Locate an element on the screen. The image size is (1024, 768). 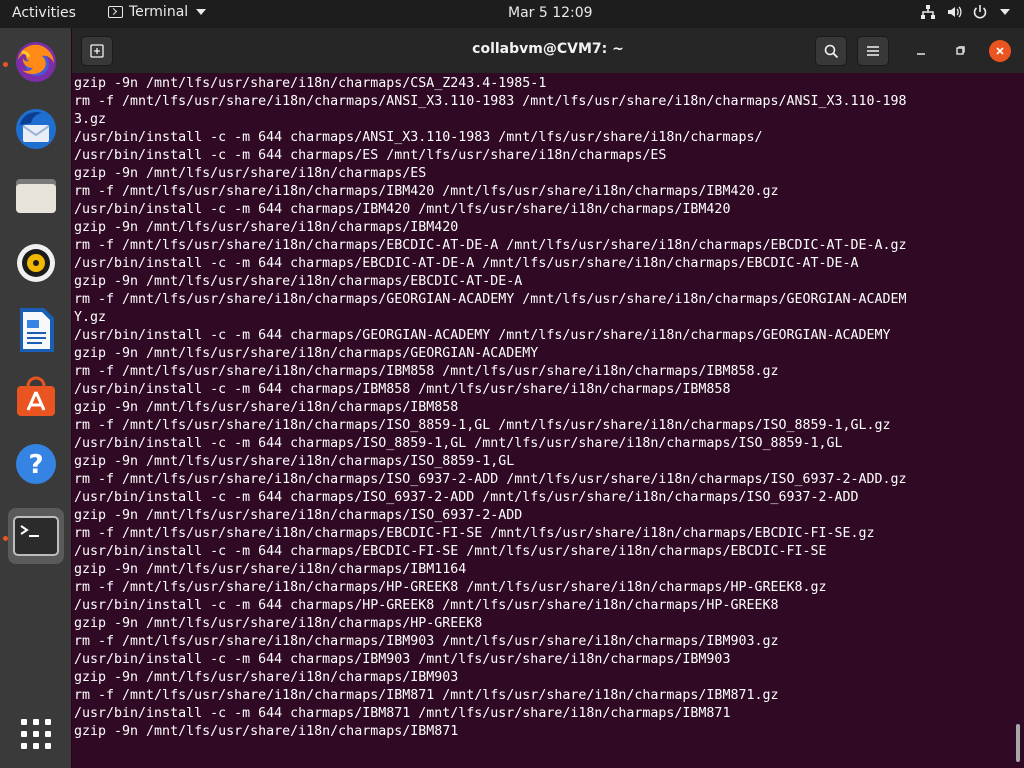
network-icon is located at coordinates (928, 12).